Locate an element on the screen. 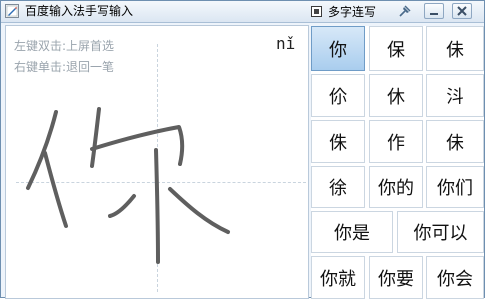 The height and width of the screenshot is (299, 485). candidate-8: 作 is located at coordinates (396, 141).